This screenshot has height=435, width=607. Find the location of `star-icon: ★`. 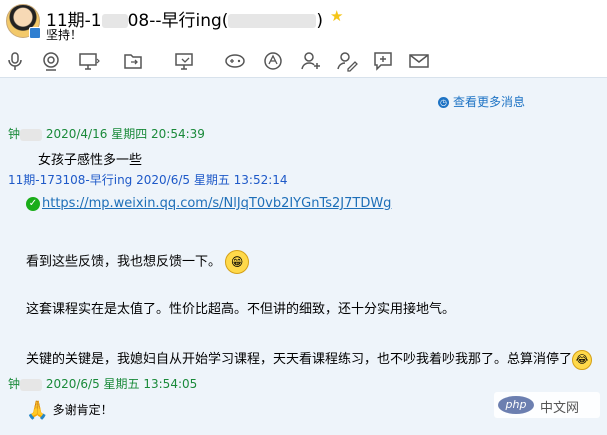

star-icon: ★ is located at coordinates (336, 16).